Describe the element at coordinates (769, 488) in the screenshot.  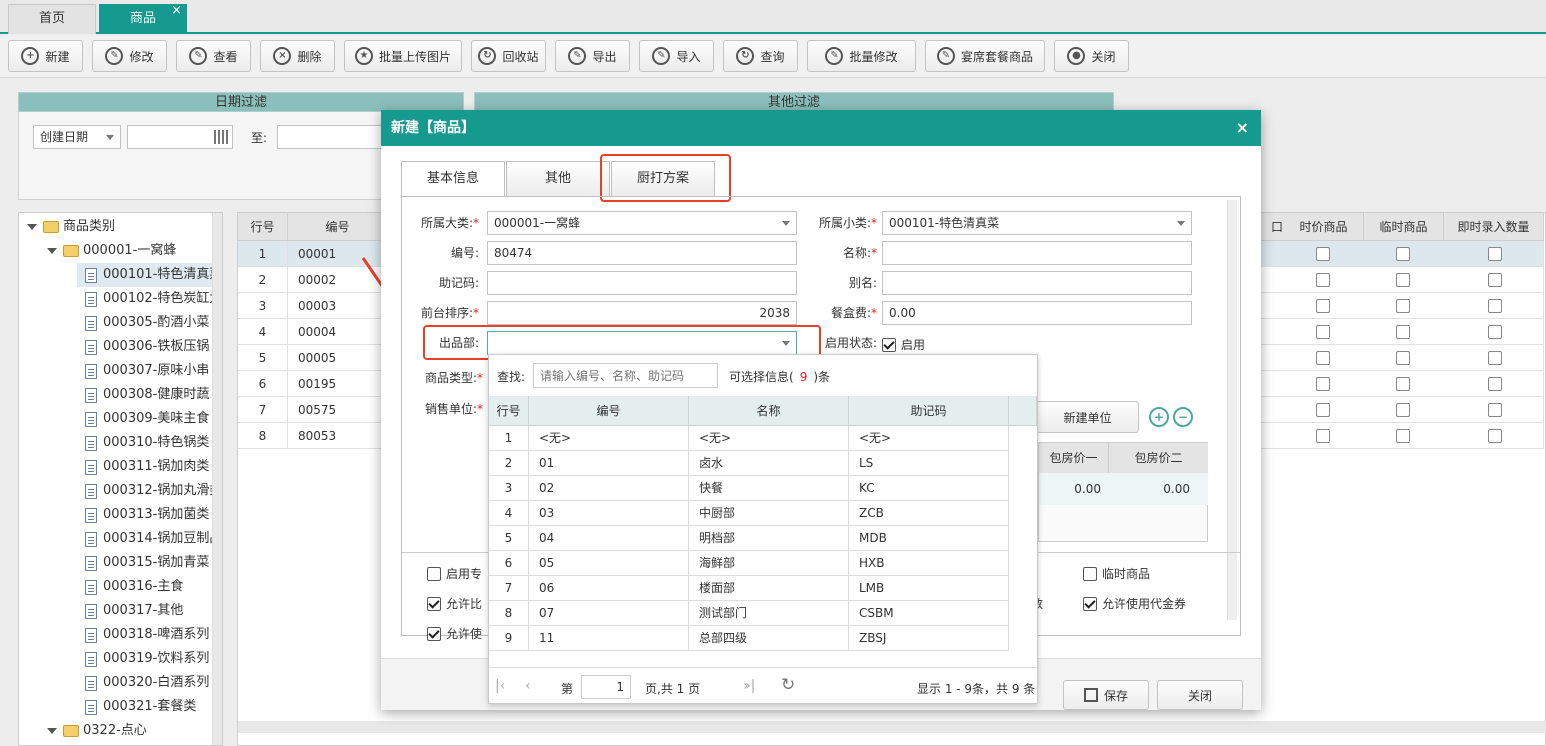
I see `dropdown-option: 快餐` at that location.